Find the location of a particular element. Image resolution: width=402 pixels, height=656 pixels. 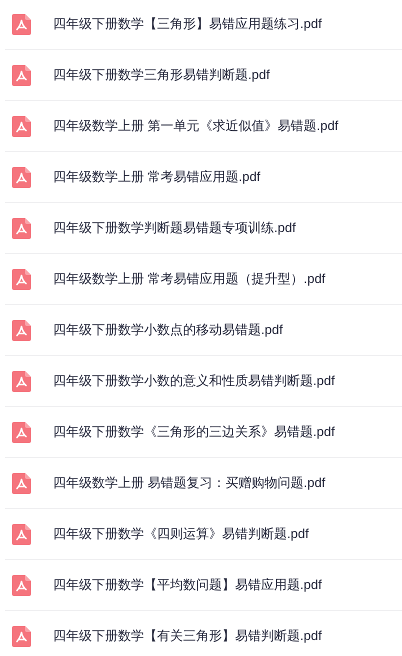

file-name: 四年级下册数学《四则运算》易错判断题.pdf is located at coordinates (181, 534).